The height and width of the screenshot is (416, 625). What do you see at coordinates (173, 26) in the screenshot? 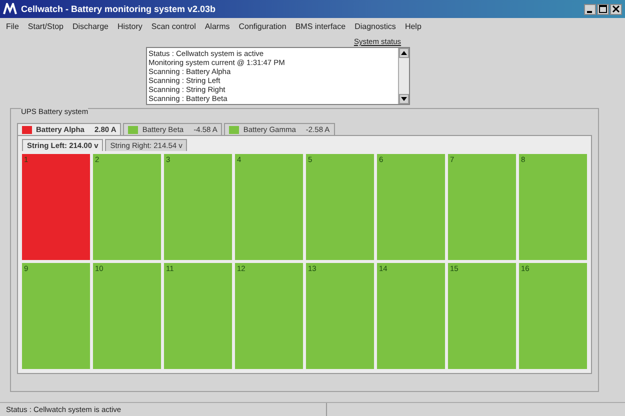
I see `menu-item: Scan control` at bounding box center [173, 26].